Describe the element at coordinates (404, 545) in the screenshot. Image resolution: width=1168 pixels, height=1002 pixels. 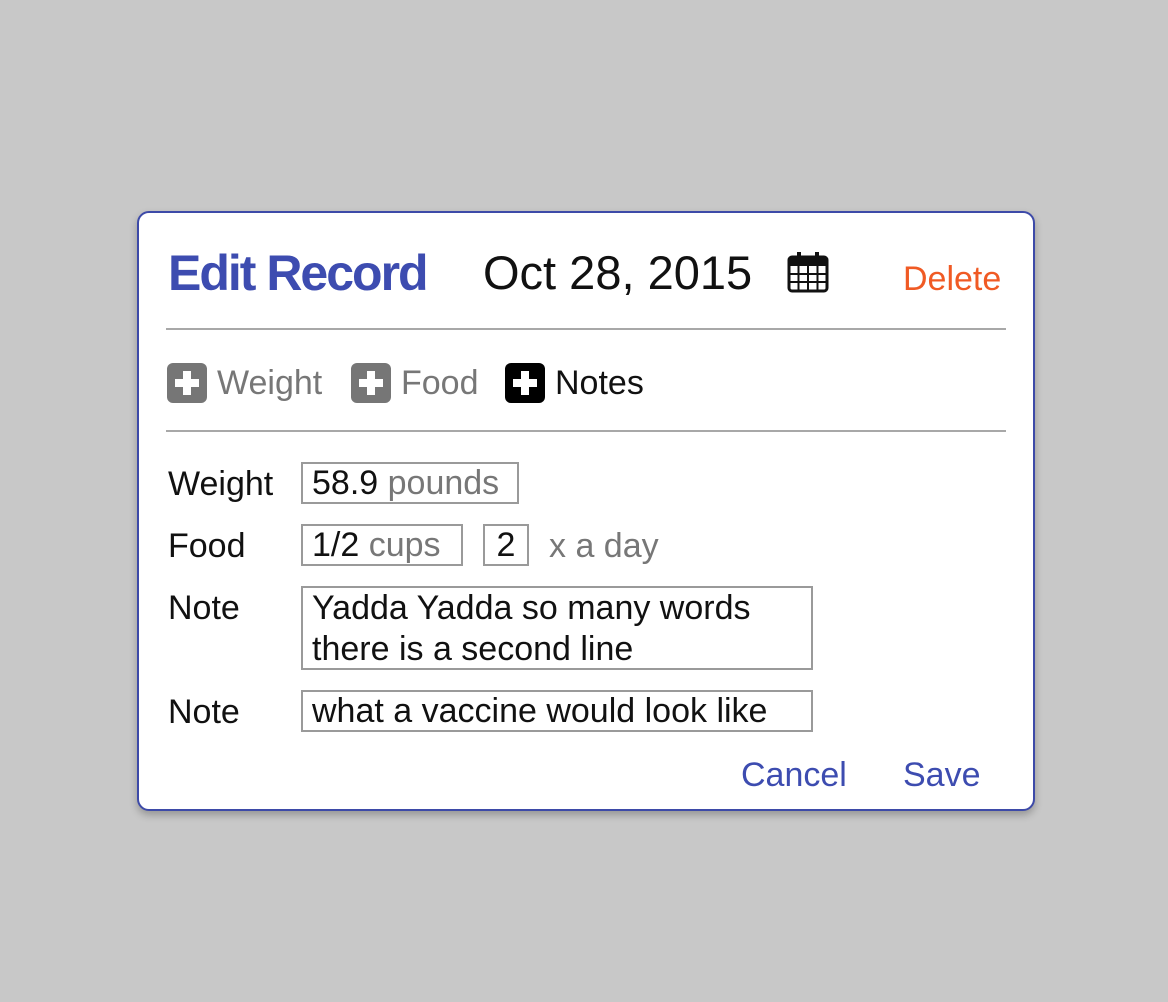
I see `food-unit: cups` at that location.